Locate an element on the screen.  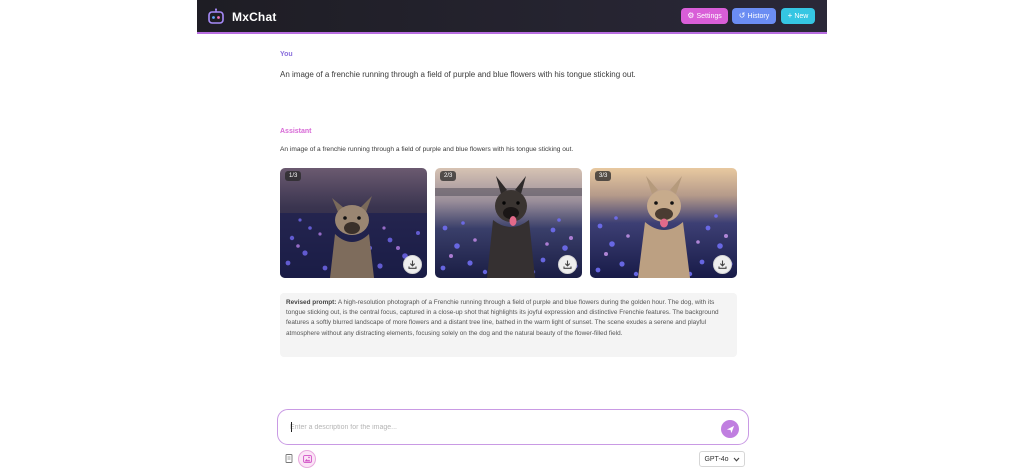
history-label: History is located at coordinates (758, 16).